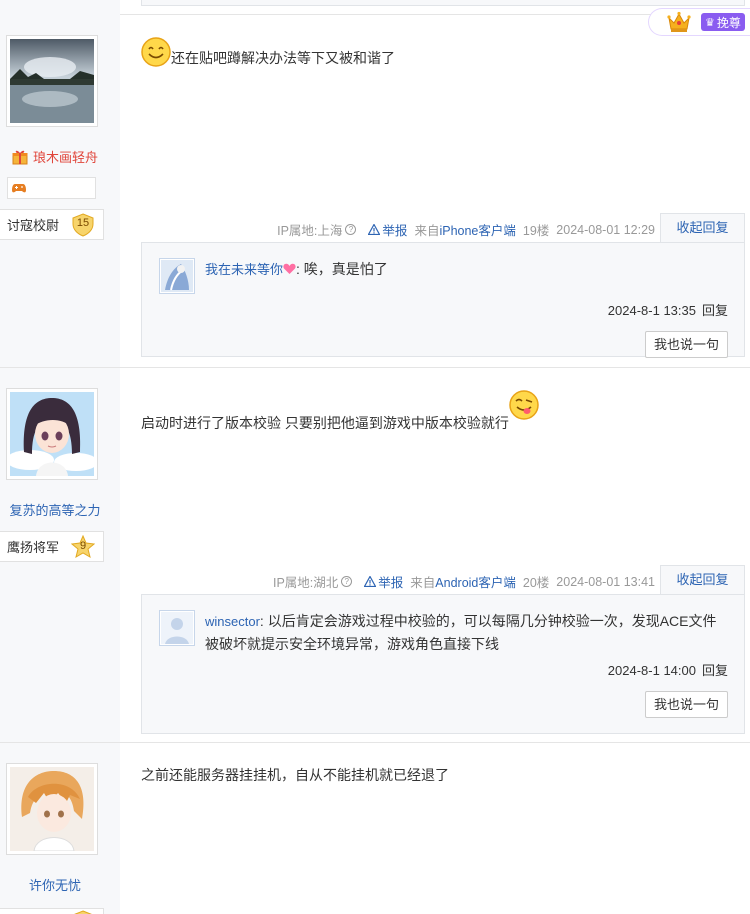 This screenshot has height=914, width=750. I want to click on reply-username: winsector, so click(232, 621).